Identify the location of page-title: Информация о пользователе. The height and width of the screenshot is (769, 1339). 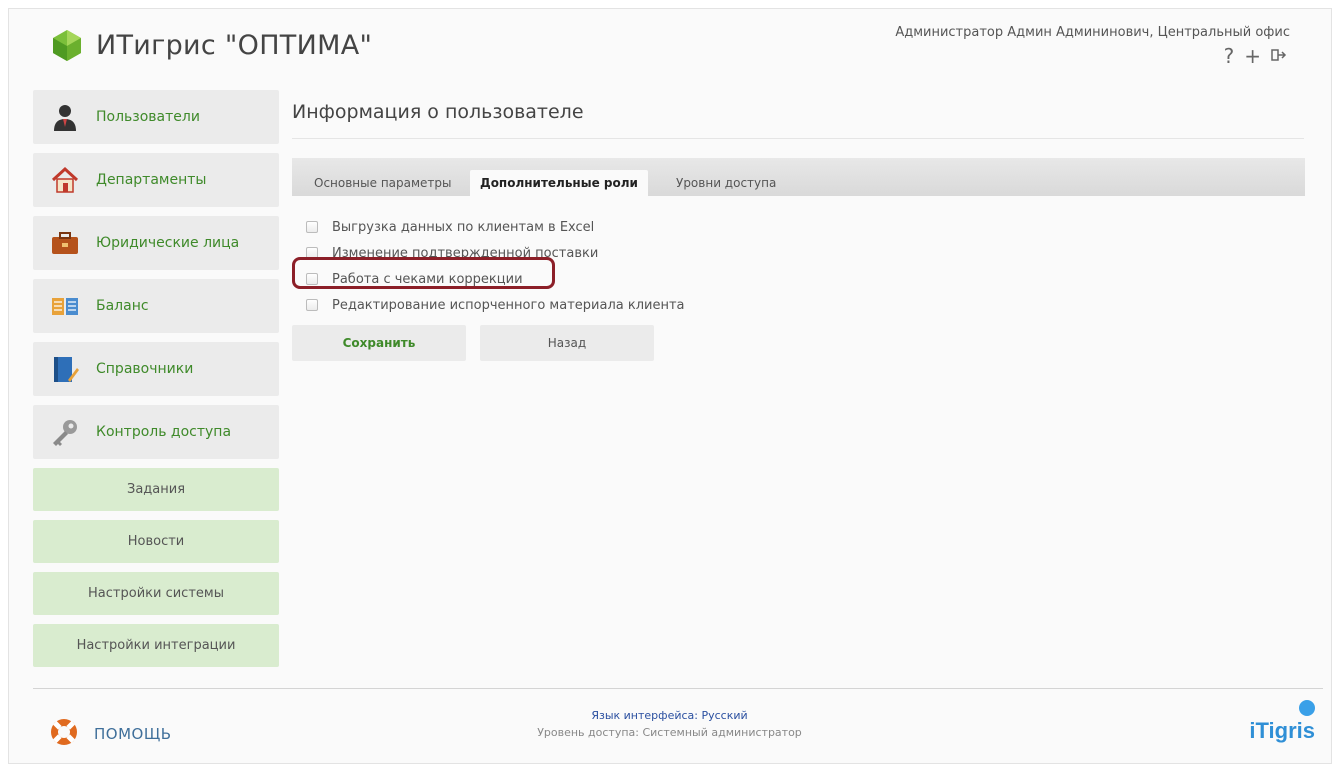
(438, 112).